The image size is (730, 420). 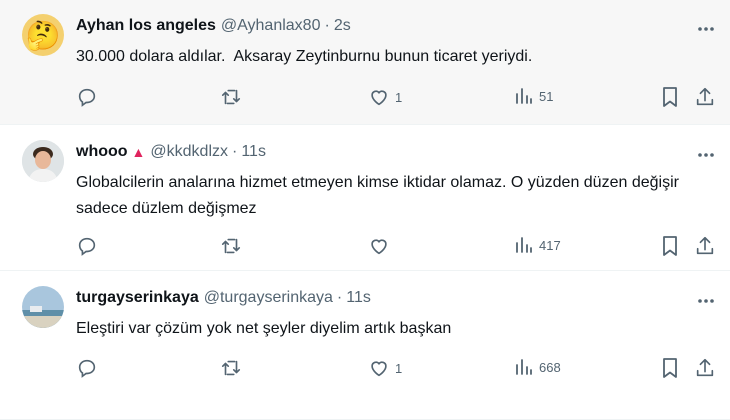 I want to click on tweet-header: turgayserinkaya @turgayserinkaya · 11s, so click(x=223, y=298).